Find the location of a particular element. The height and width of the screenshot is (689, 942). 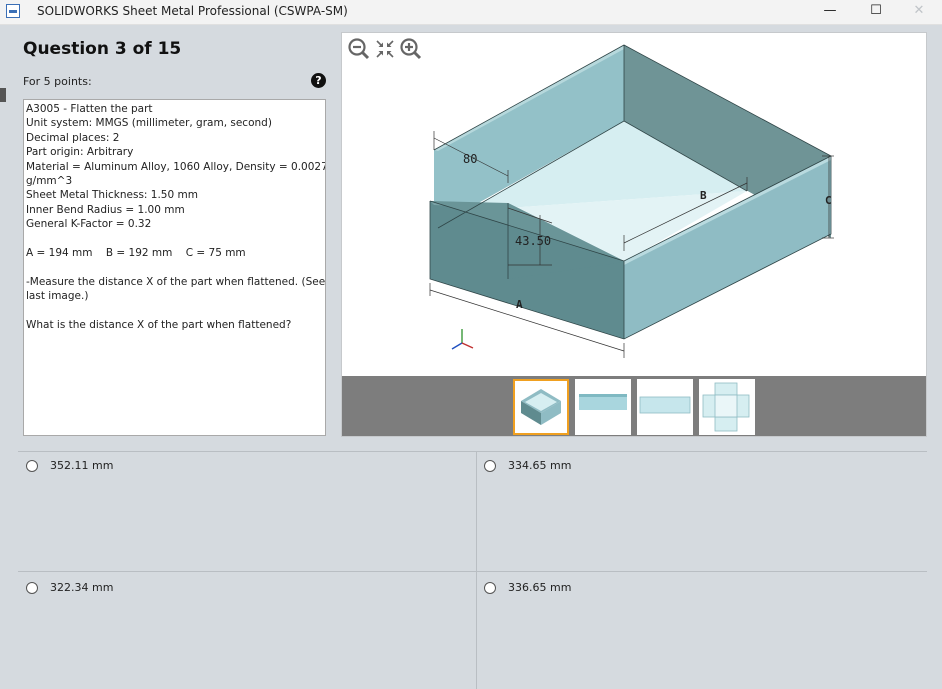

question-line: A = 194 mm B = 192 mm C = 75 mm is located at coordinates (136, 253).